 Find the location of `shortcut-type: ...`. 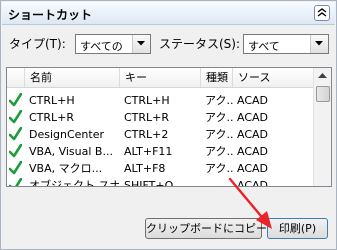

shortcut-type: ... is located at coordinates (210, 183).